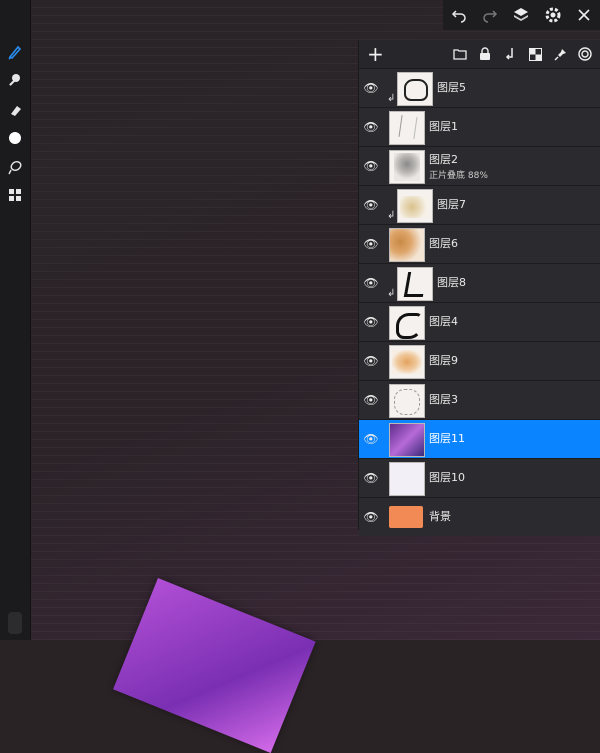 The height and width of the screenshot is (753, 600). Describe the element at coordinates (443, 159) in the screenshot. I see `layer-name: 图层2` at that location.